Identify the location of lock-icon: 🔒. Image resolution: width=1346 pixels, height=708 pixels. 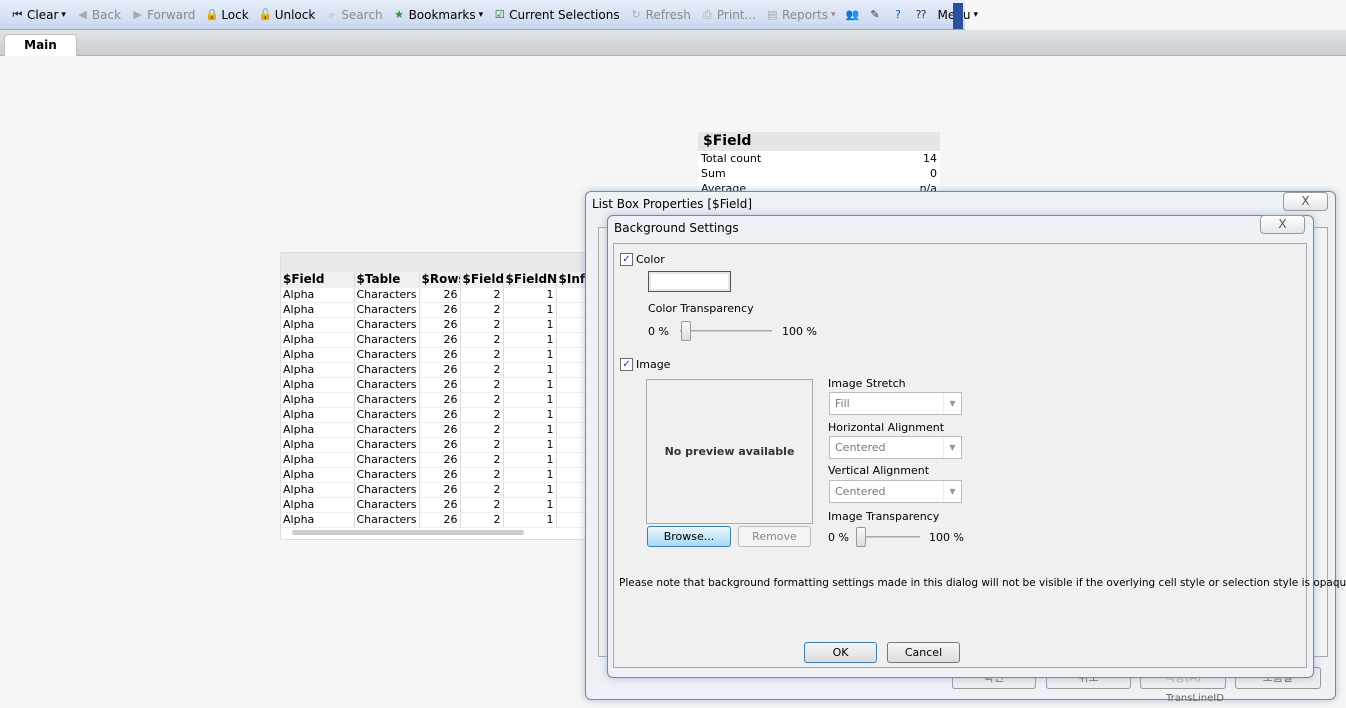
(212, 14).